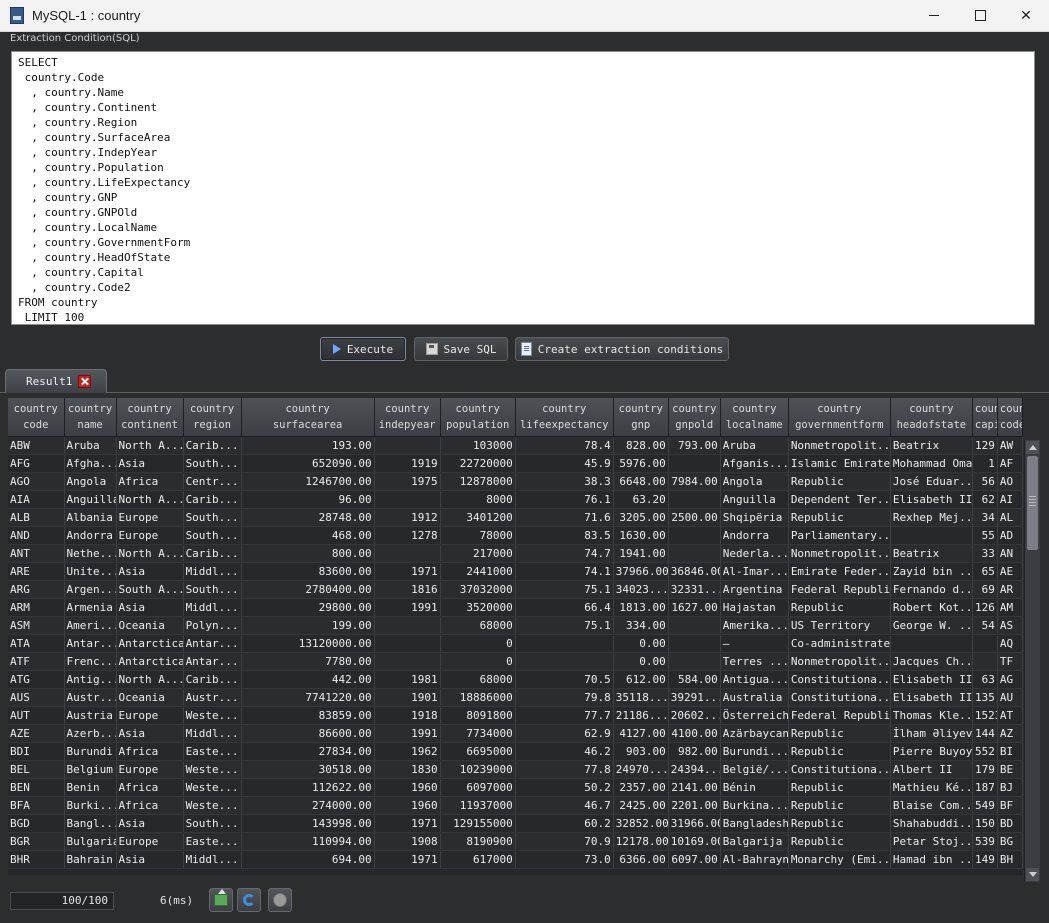 Image resolution: width=1049 pixels, height=923 pixels. What do you see at coordinates (839, 643) in the screenshot?
I see `table-cell: Co-administrated` at bounding box center [839, 643].